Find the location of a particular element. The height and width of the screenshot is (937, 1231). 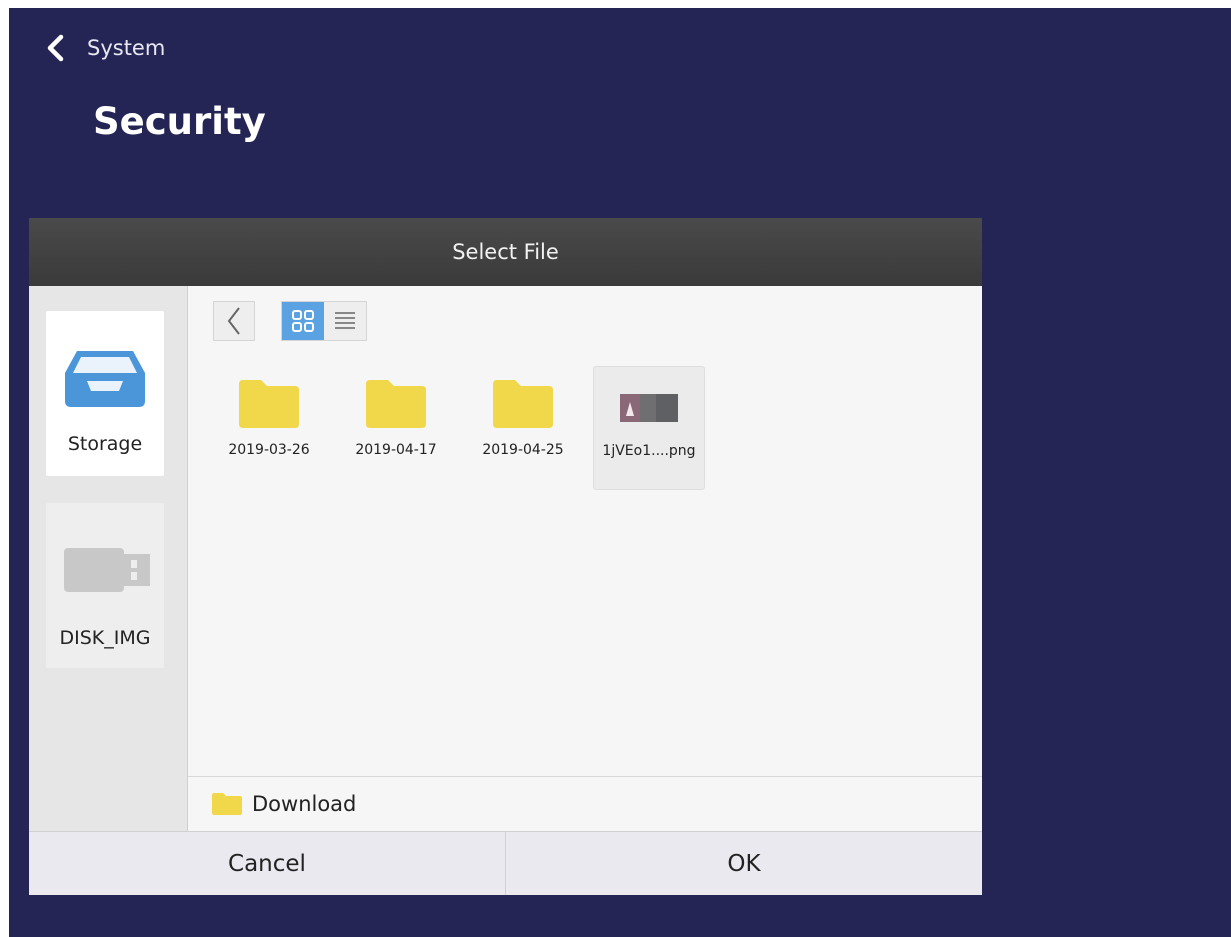

image-thumbnail-icon is located at coordinates (649, 408).